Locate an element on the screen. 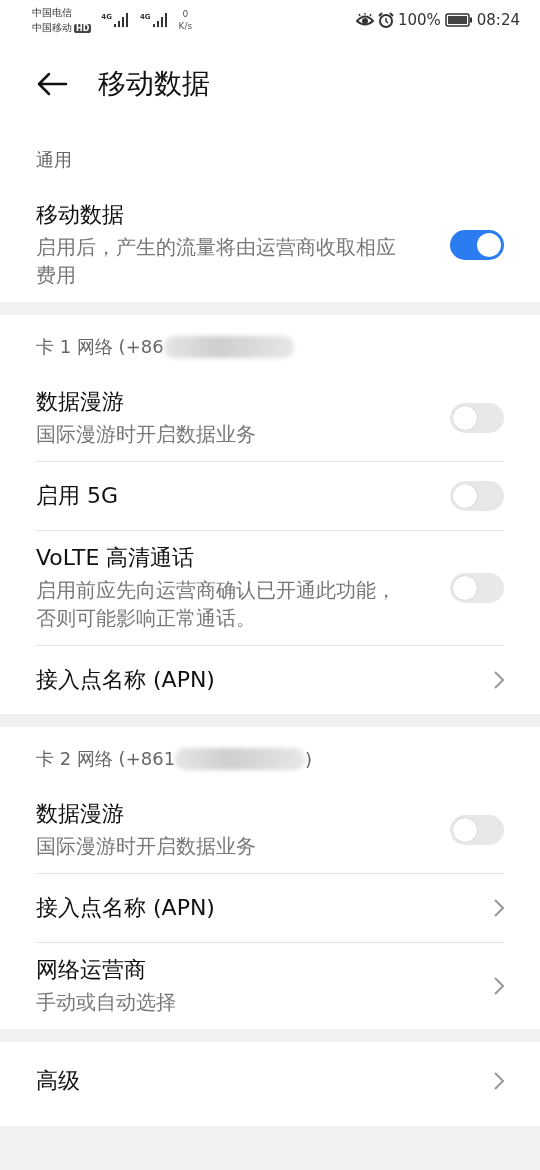 This screenshot has width=540, height=1170. speed-value: 0 is located at coordinates (185, 14).